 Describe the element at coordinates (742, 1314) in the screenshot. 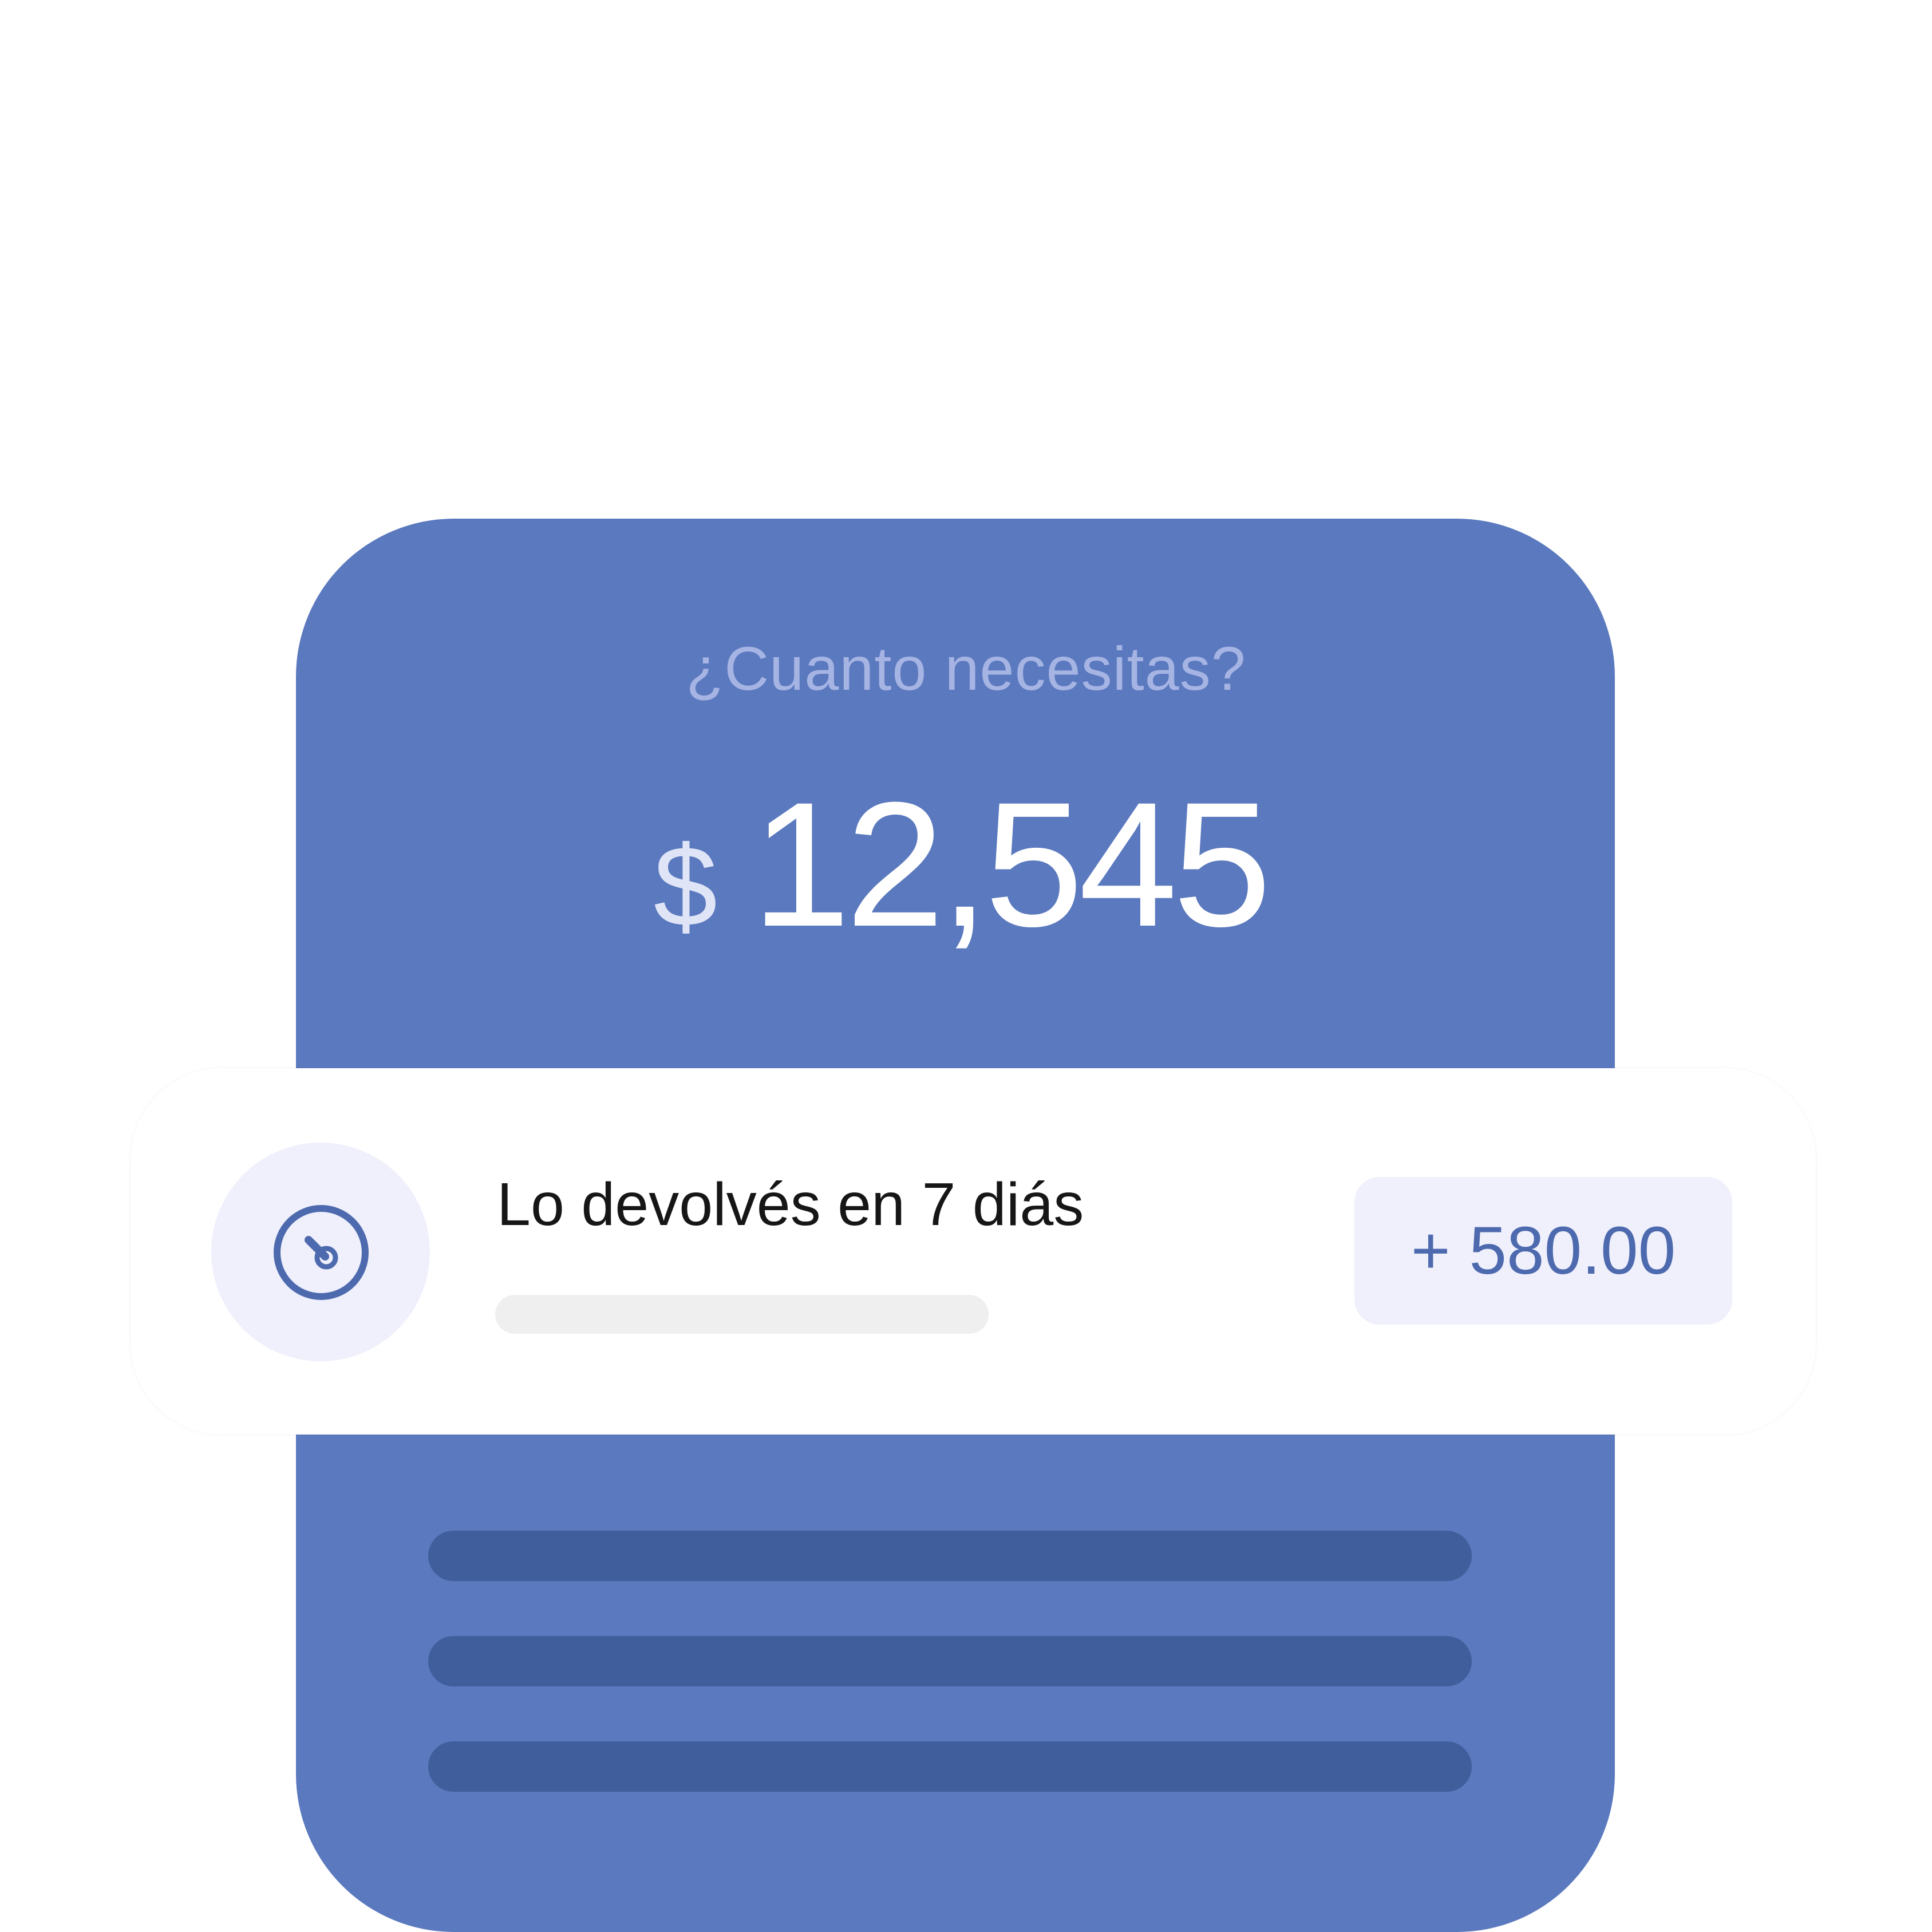

I see `placeholder-bar` at that location.